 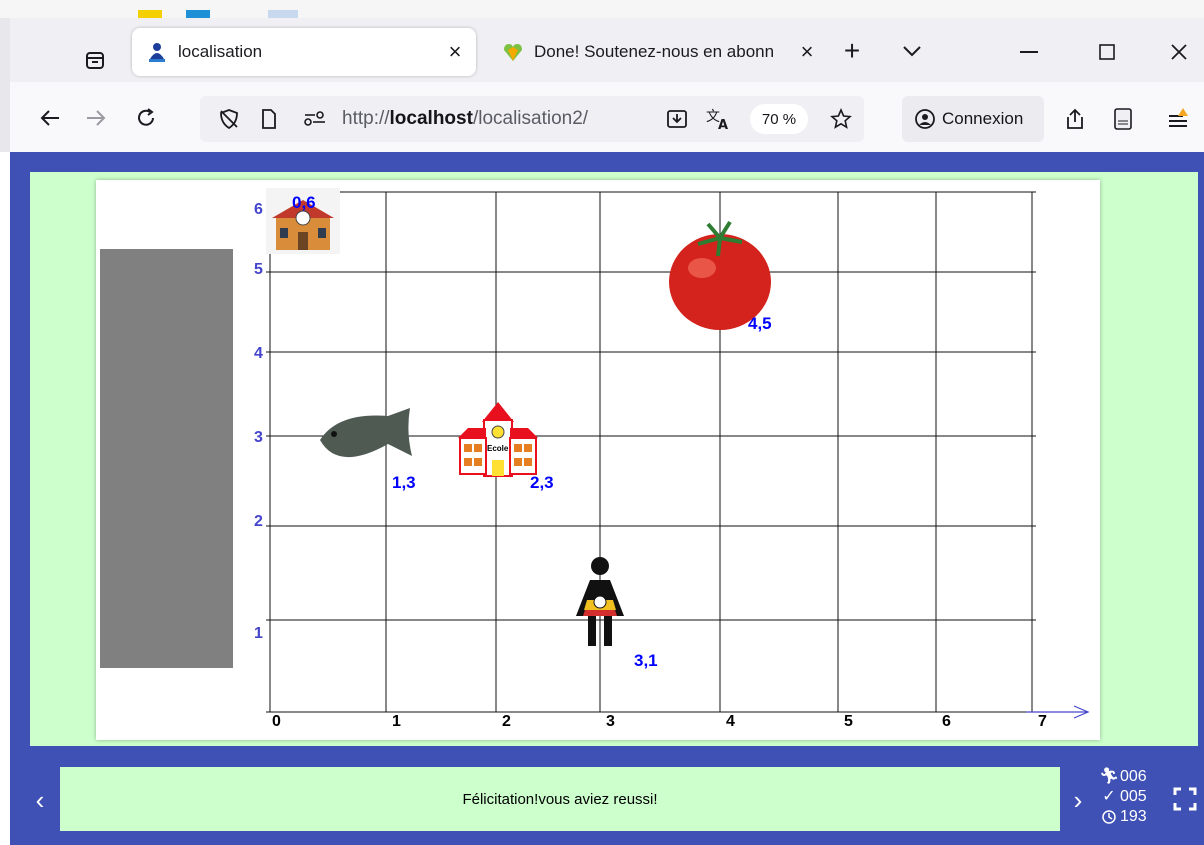 I want to click on account-connexion-button: Connexion, so click(x=973, y=119).